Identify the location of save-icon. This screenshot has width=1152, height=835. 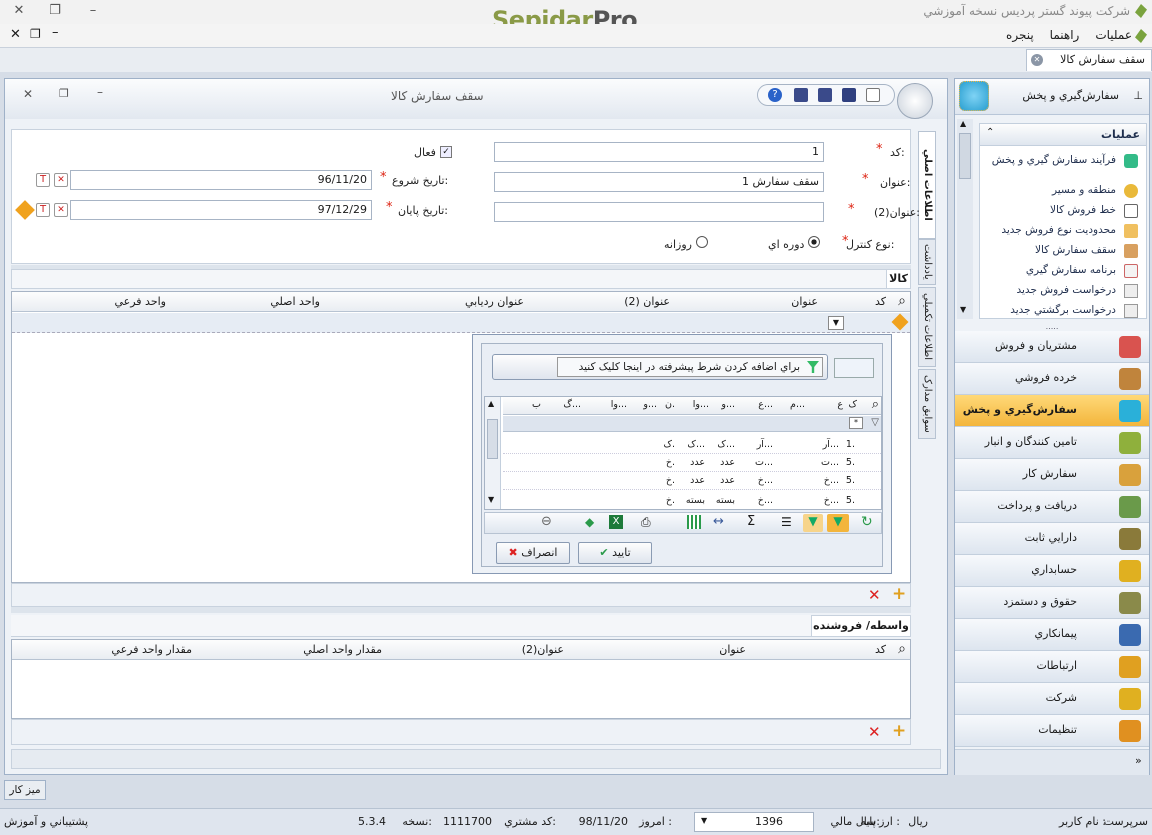
(849, 95).